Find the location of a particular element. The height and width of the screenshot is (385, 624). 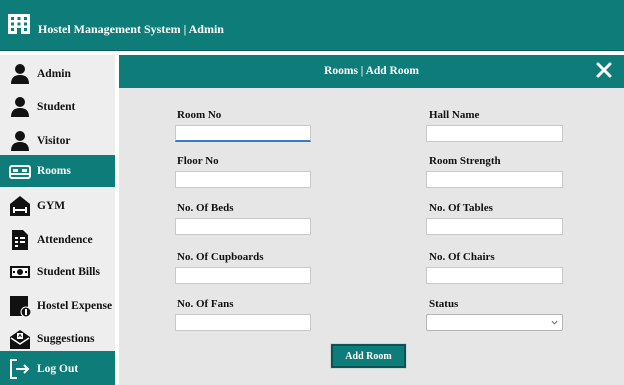

bed-icon is located at coordinates (20, 172).